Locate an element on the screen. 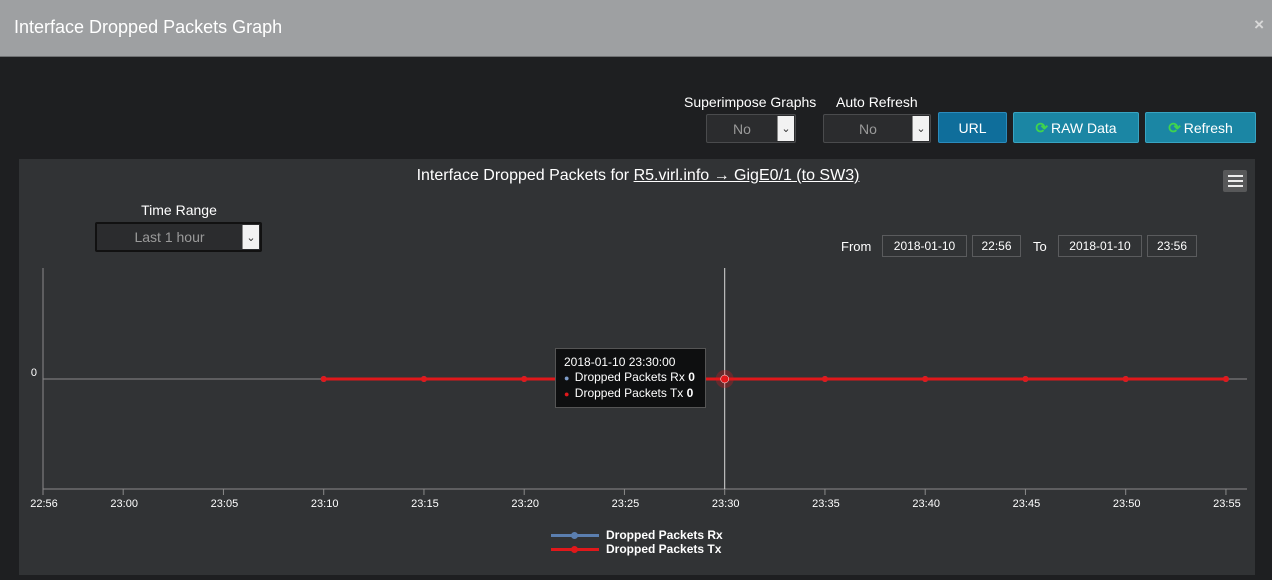 The width and height of the screenshot is (1272, 580). y-tick-label: 0 is located at coordinates (34, 373).